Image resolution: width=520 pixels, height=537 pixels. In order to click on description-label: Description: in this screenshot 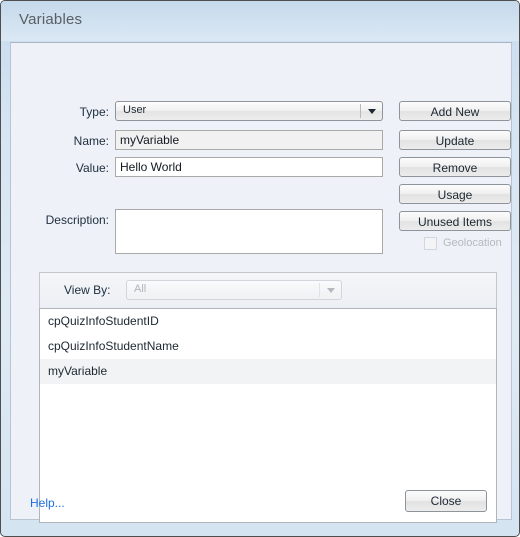, I will do `click(77, 220)`.